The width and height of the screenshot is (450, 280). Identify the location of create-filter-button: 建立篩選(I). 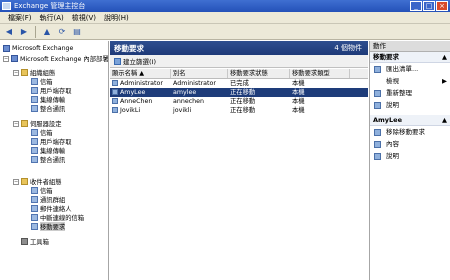
(139, 61).